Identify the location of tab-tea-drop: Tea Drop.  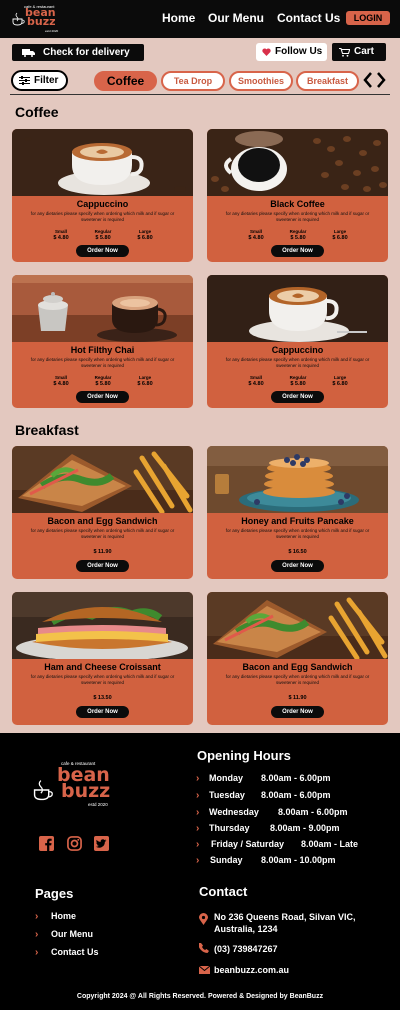
(193, 81).